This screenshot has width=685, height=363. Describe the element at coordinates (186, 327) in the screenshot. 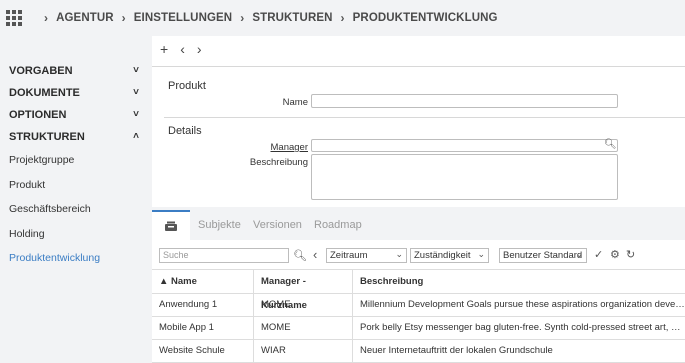

I see `cell-name: Mobile App 1` at that location.